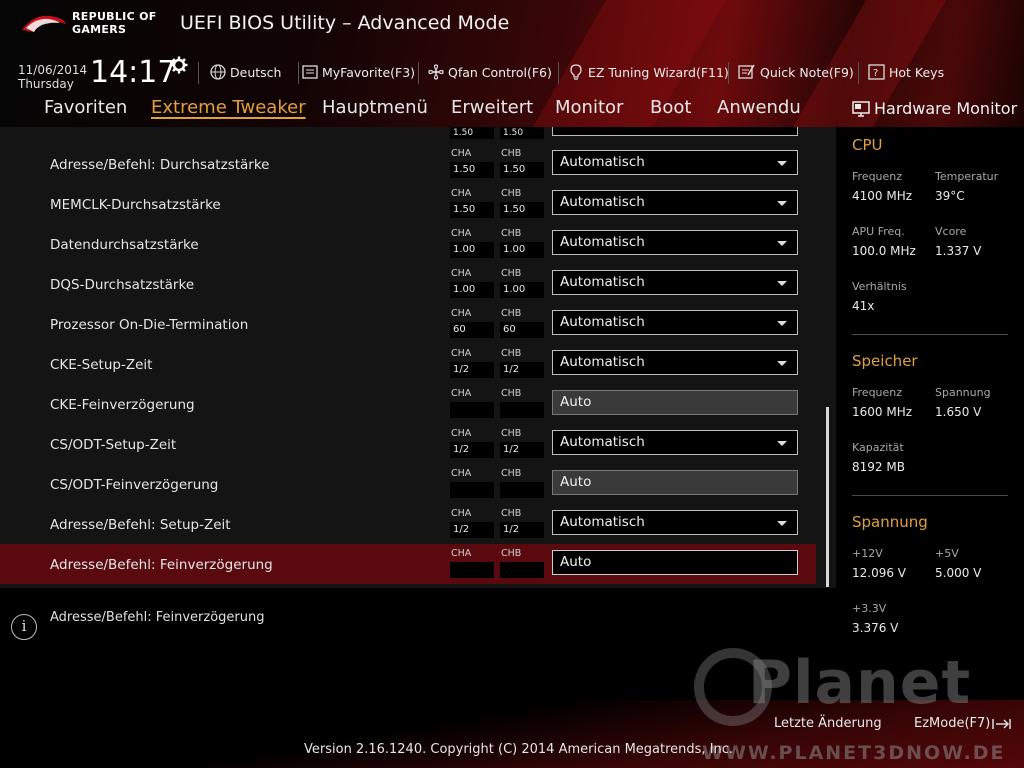  I want to click on cha-value, so click(472, 410).